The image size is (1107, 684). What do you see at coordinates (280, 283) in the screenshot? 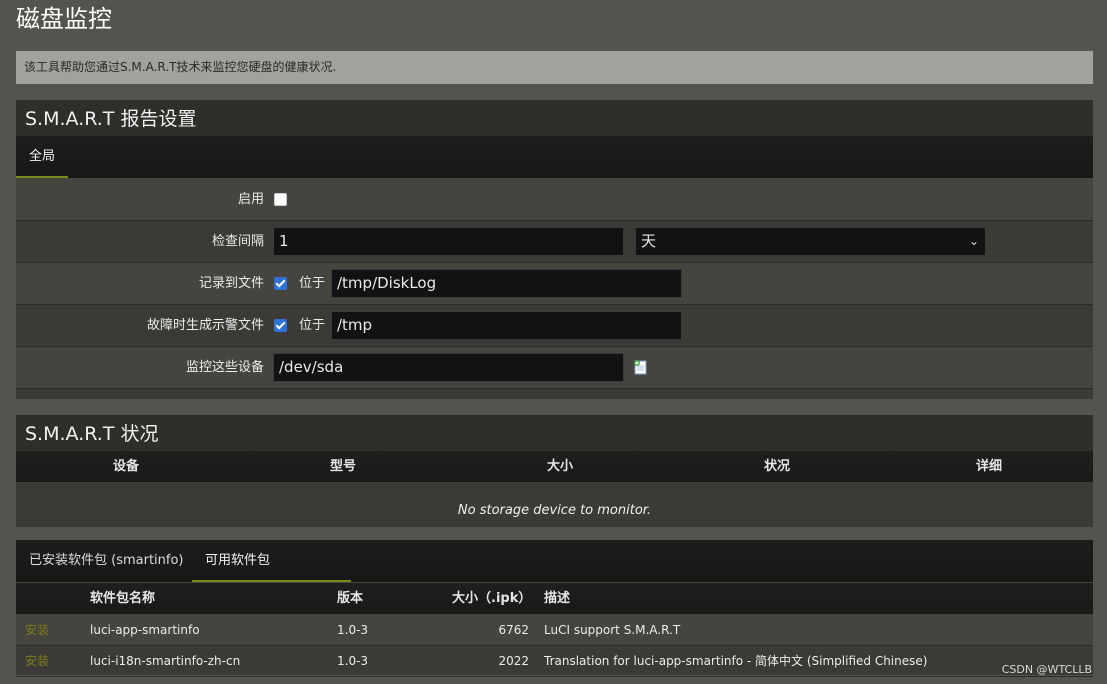
I see `log-file-checkbox` at bounding box center [280, 283].